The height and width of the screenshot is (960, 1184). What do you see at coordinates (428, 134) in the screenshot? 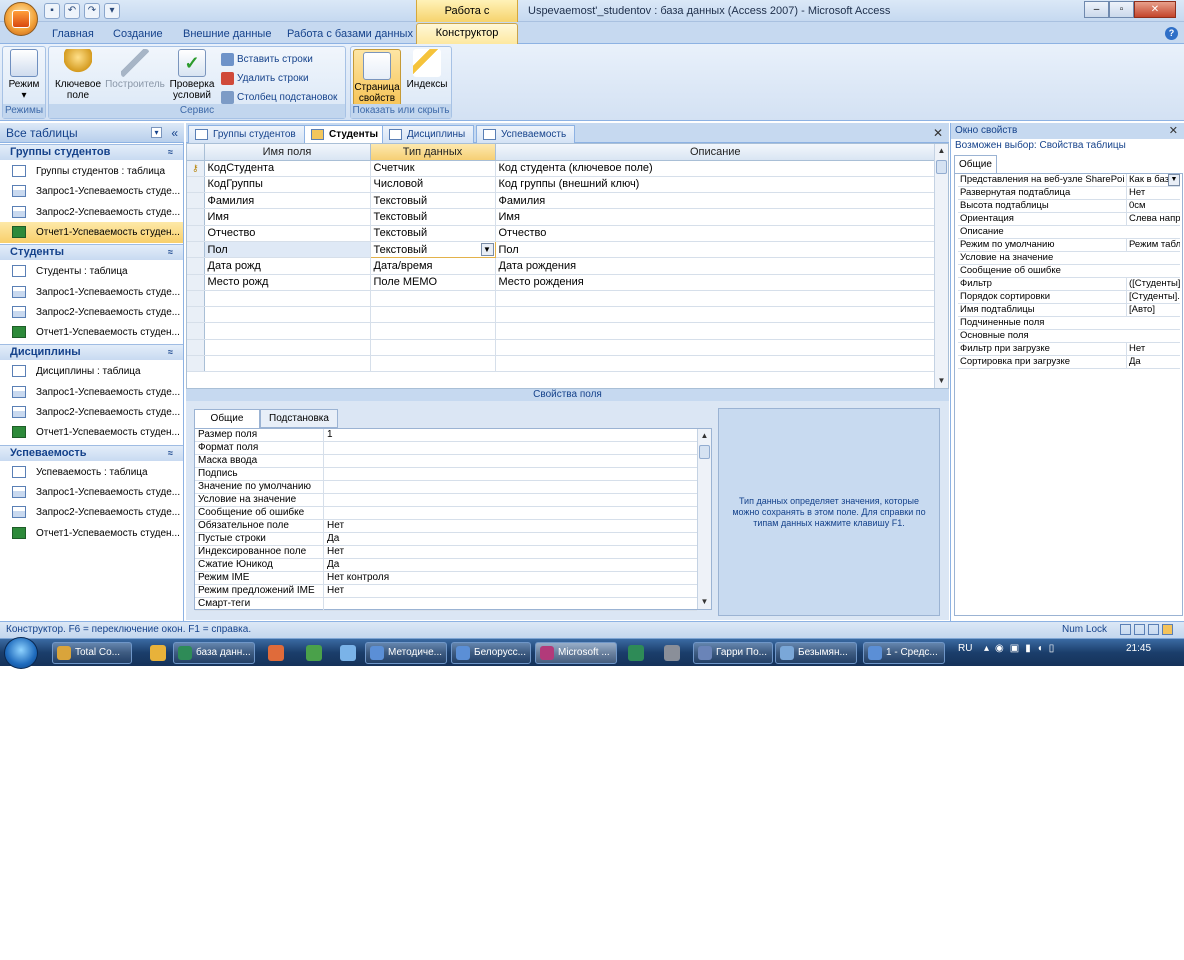
I see `tab-disciplines-table: Дисциплины` at bounding box center [428, 134].